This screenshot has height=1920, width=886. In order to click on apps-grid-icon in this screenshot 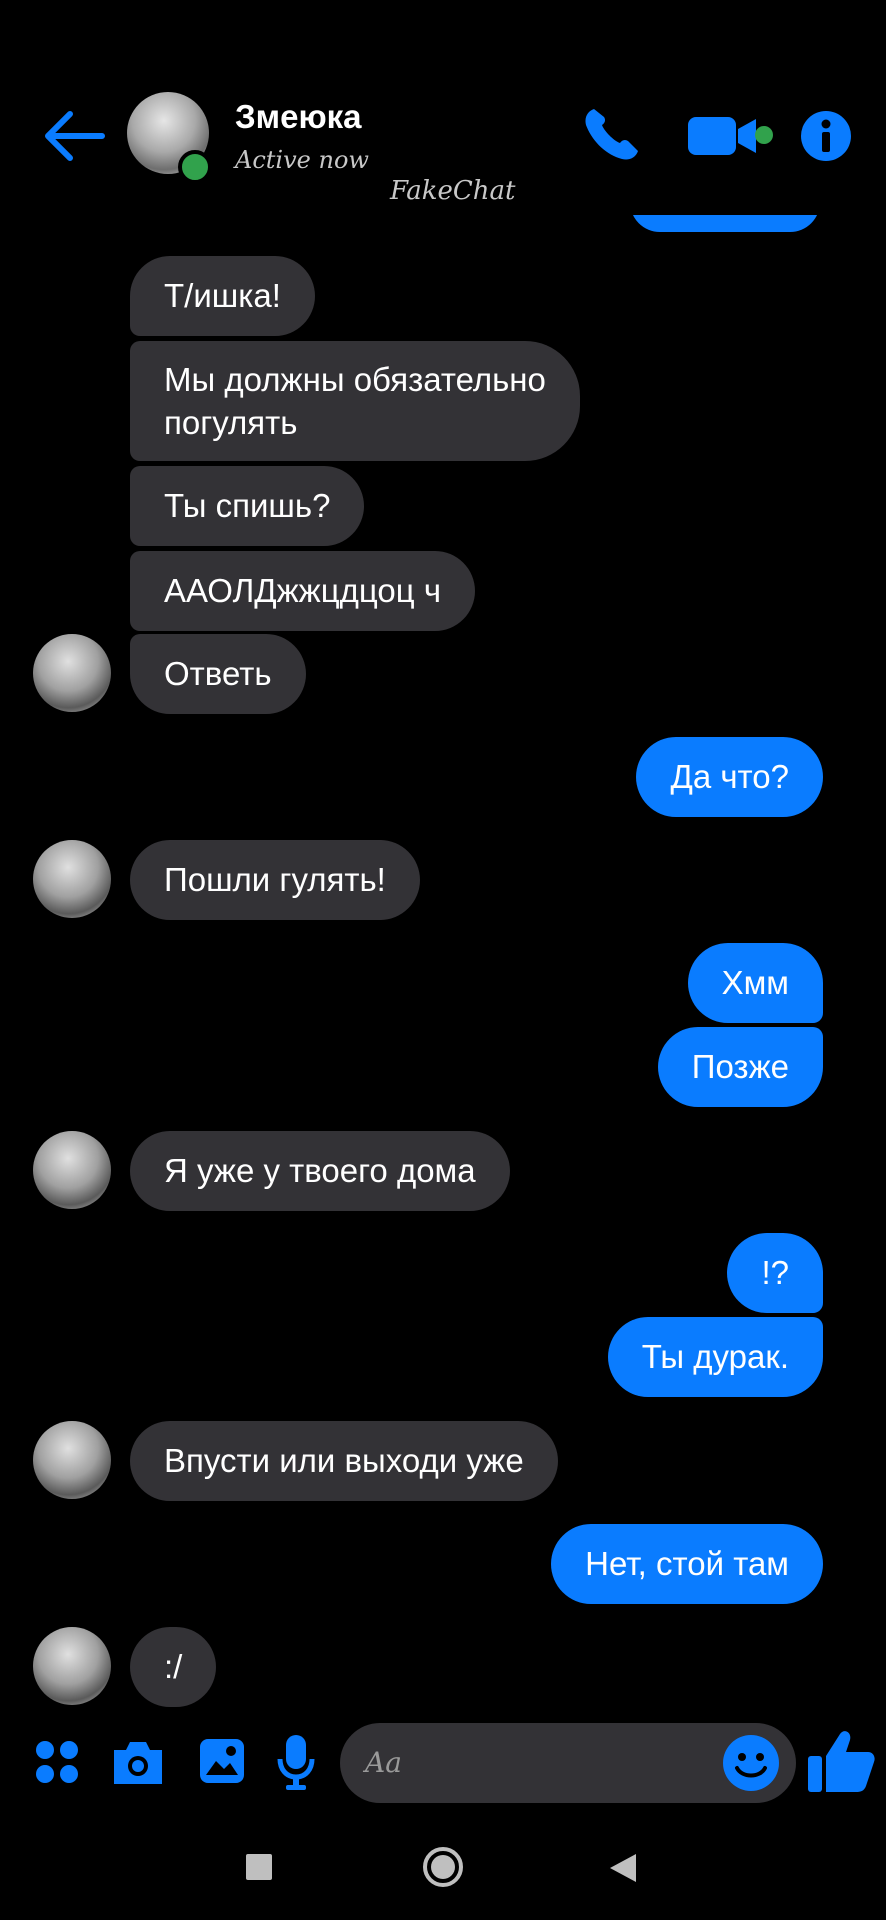, I will do `click(57, 1762)`.